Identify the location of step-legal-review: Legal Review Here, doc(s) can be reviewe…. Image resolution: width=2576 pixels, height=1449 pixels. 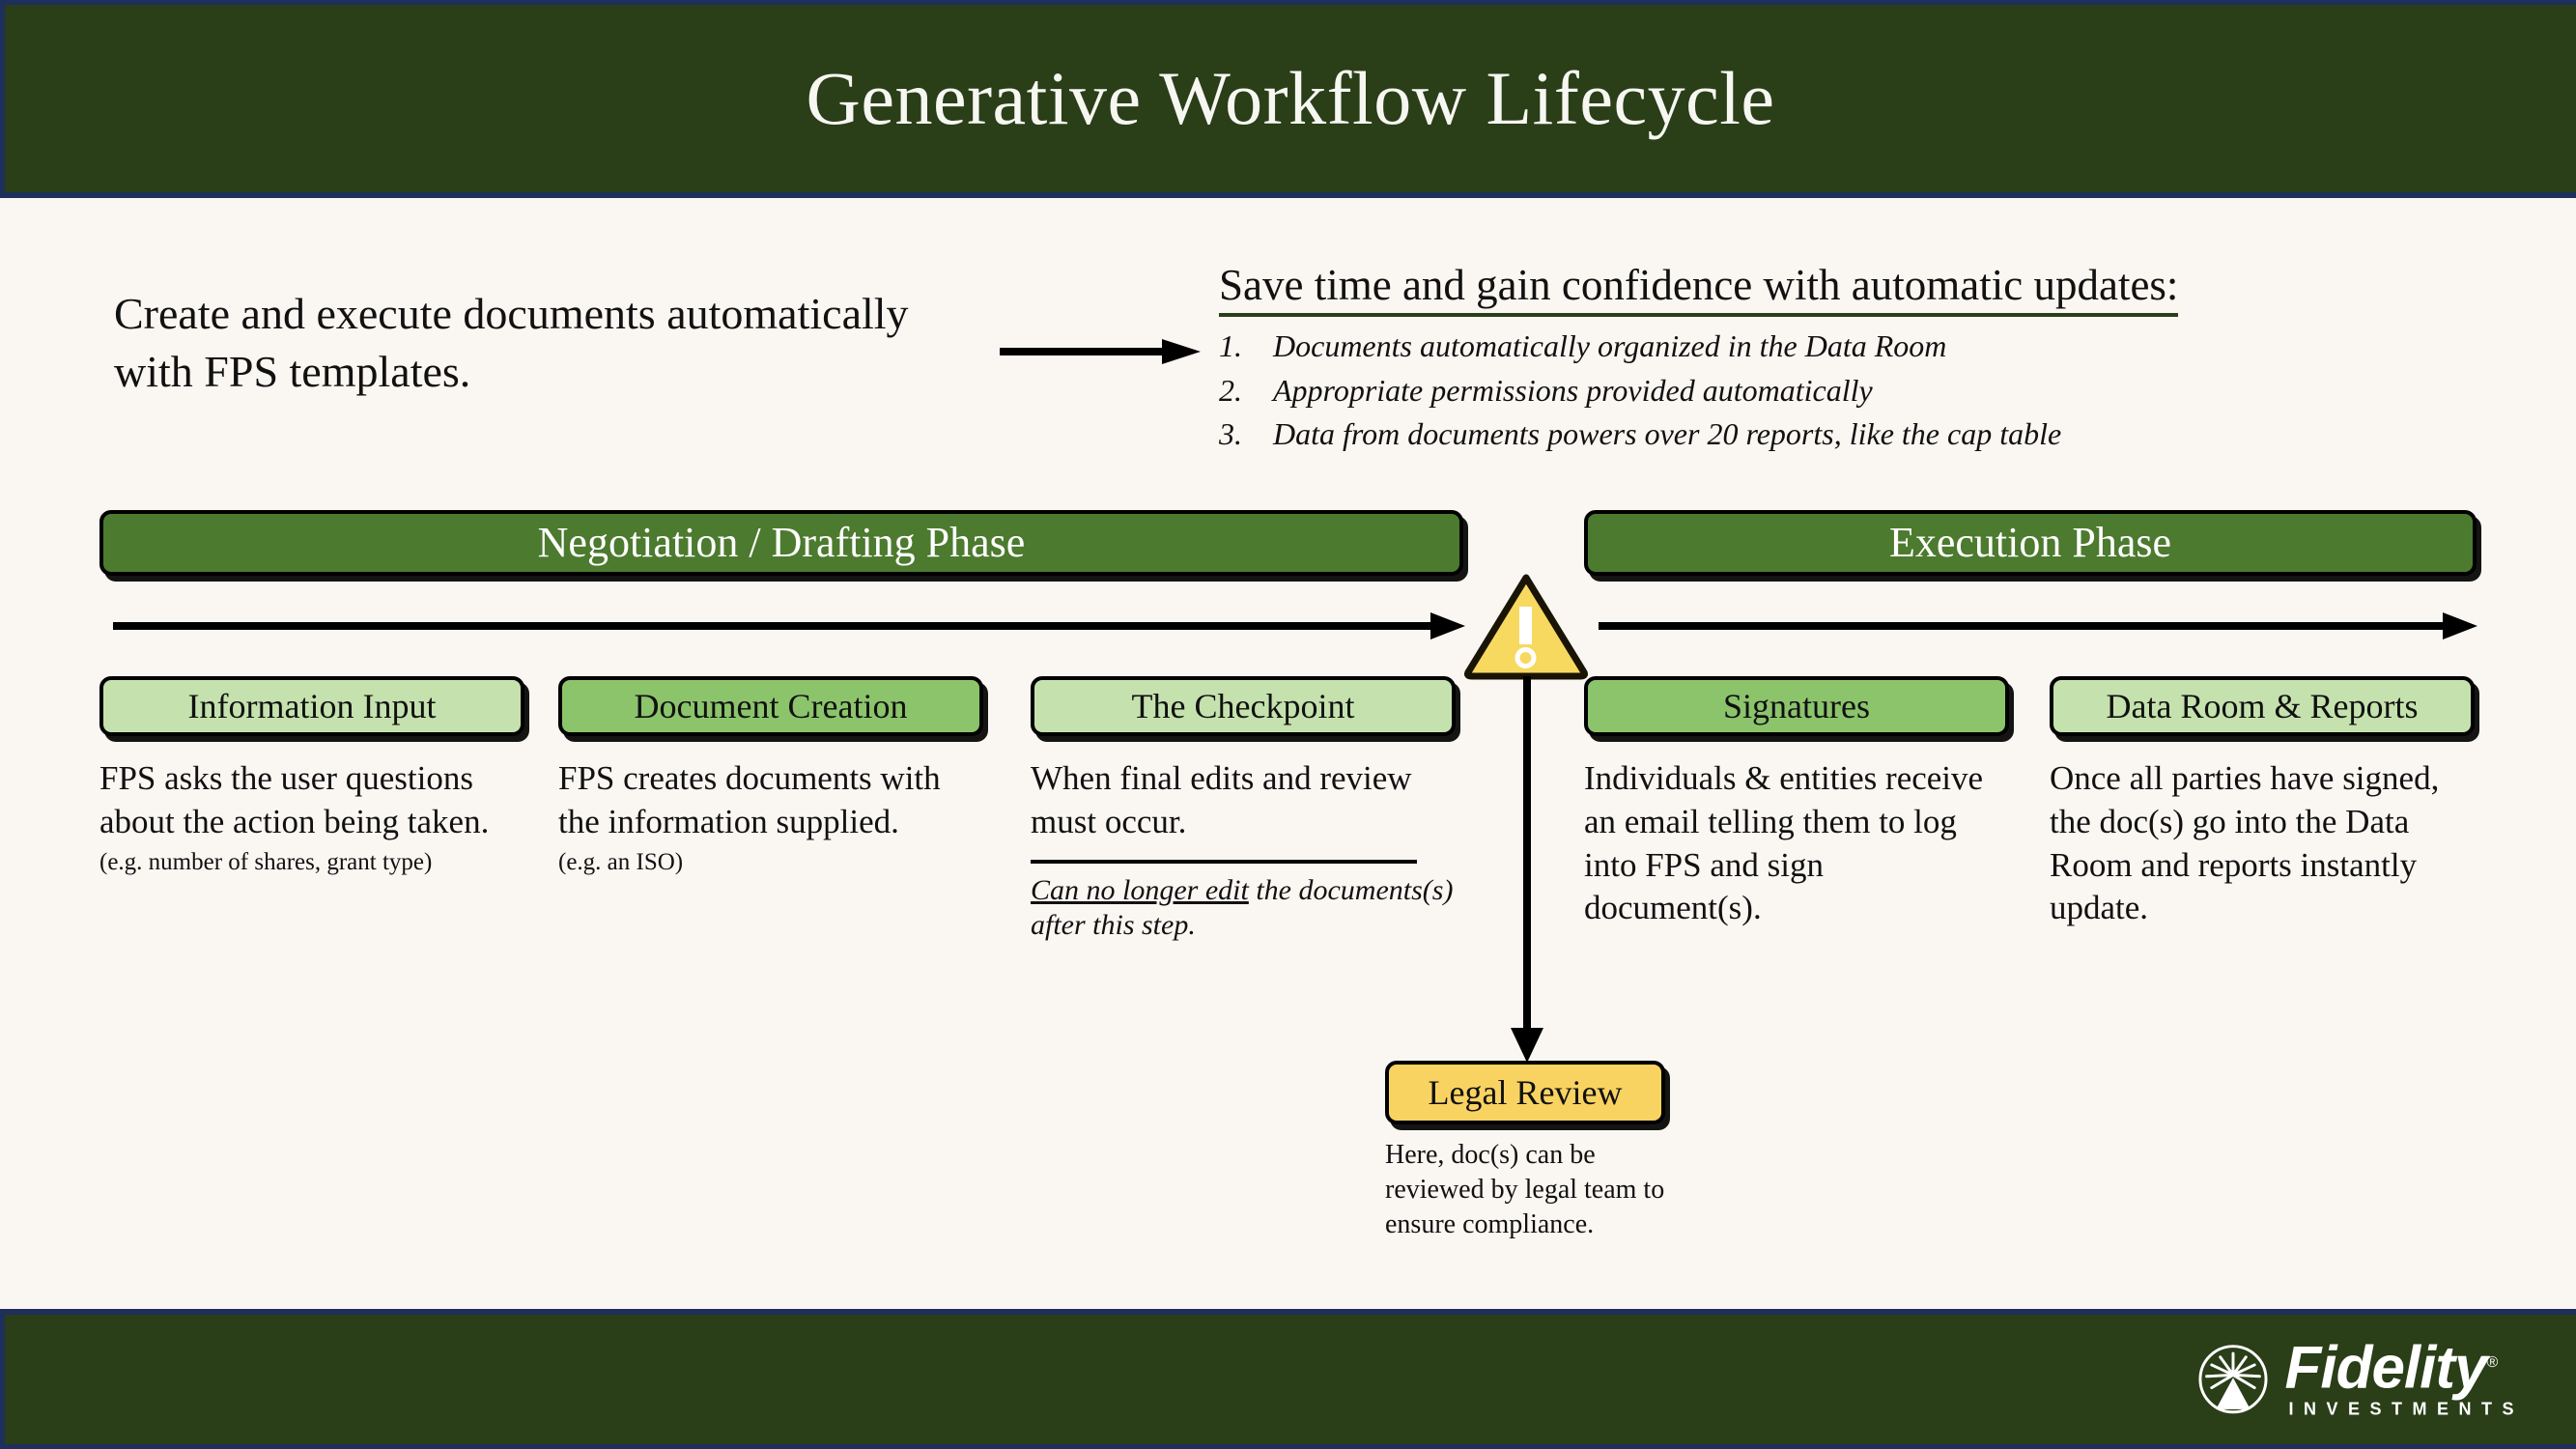
(1525, 1151).